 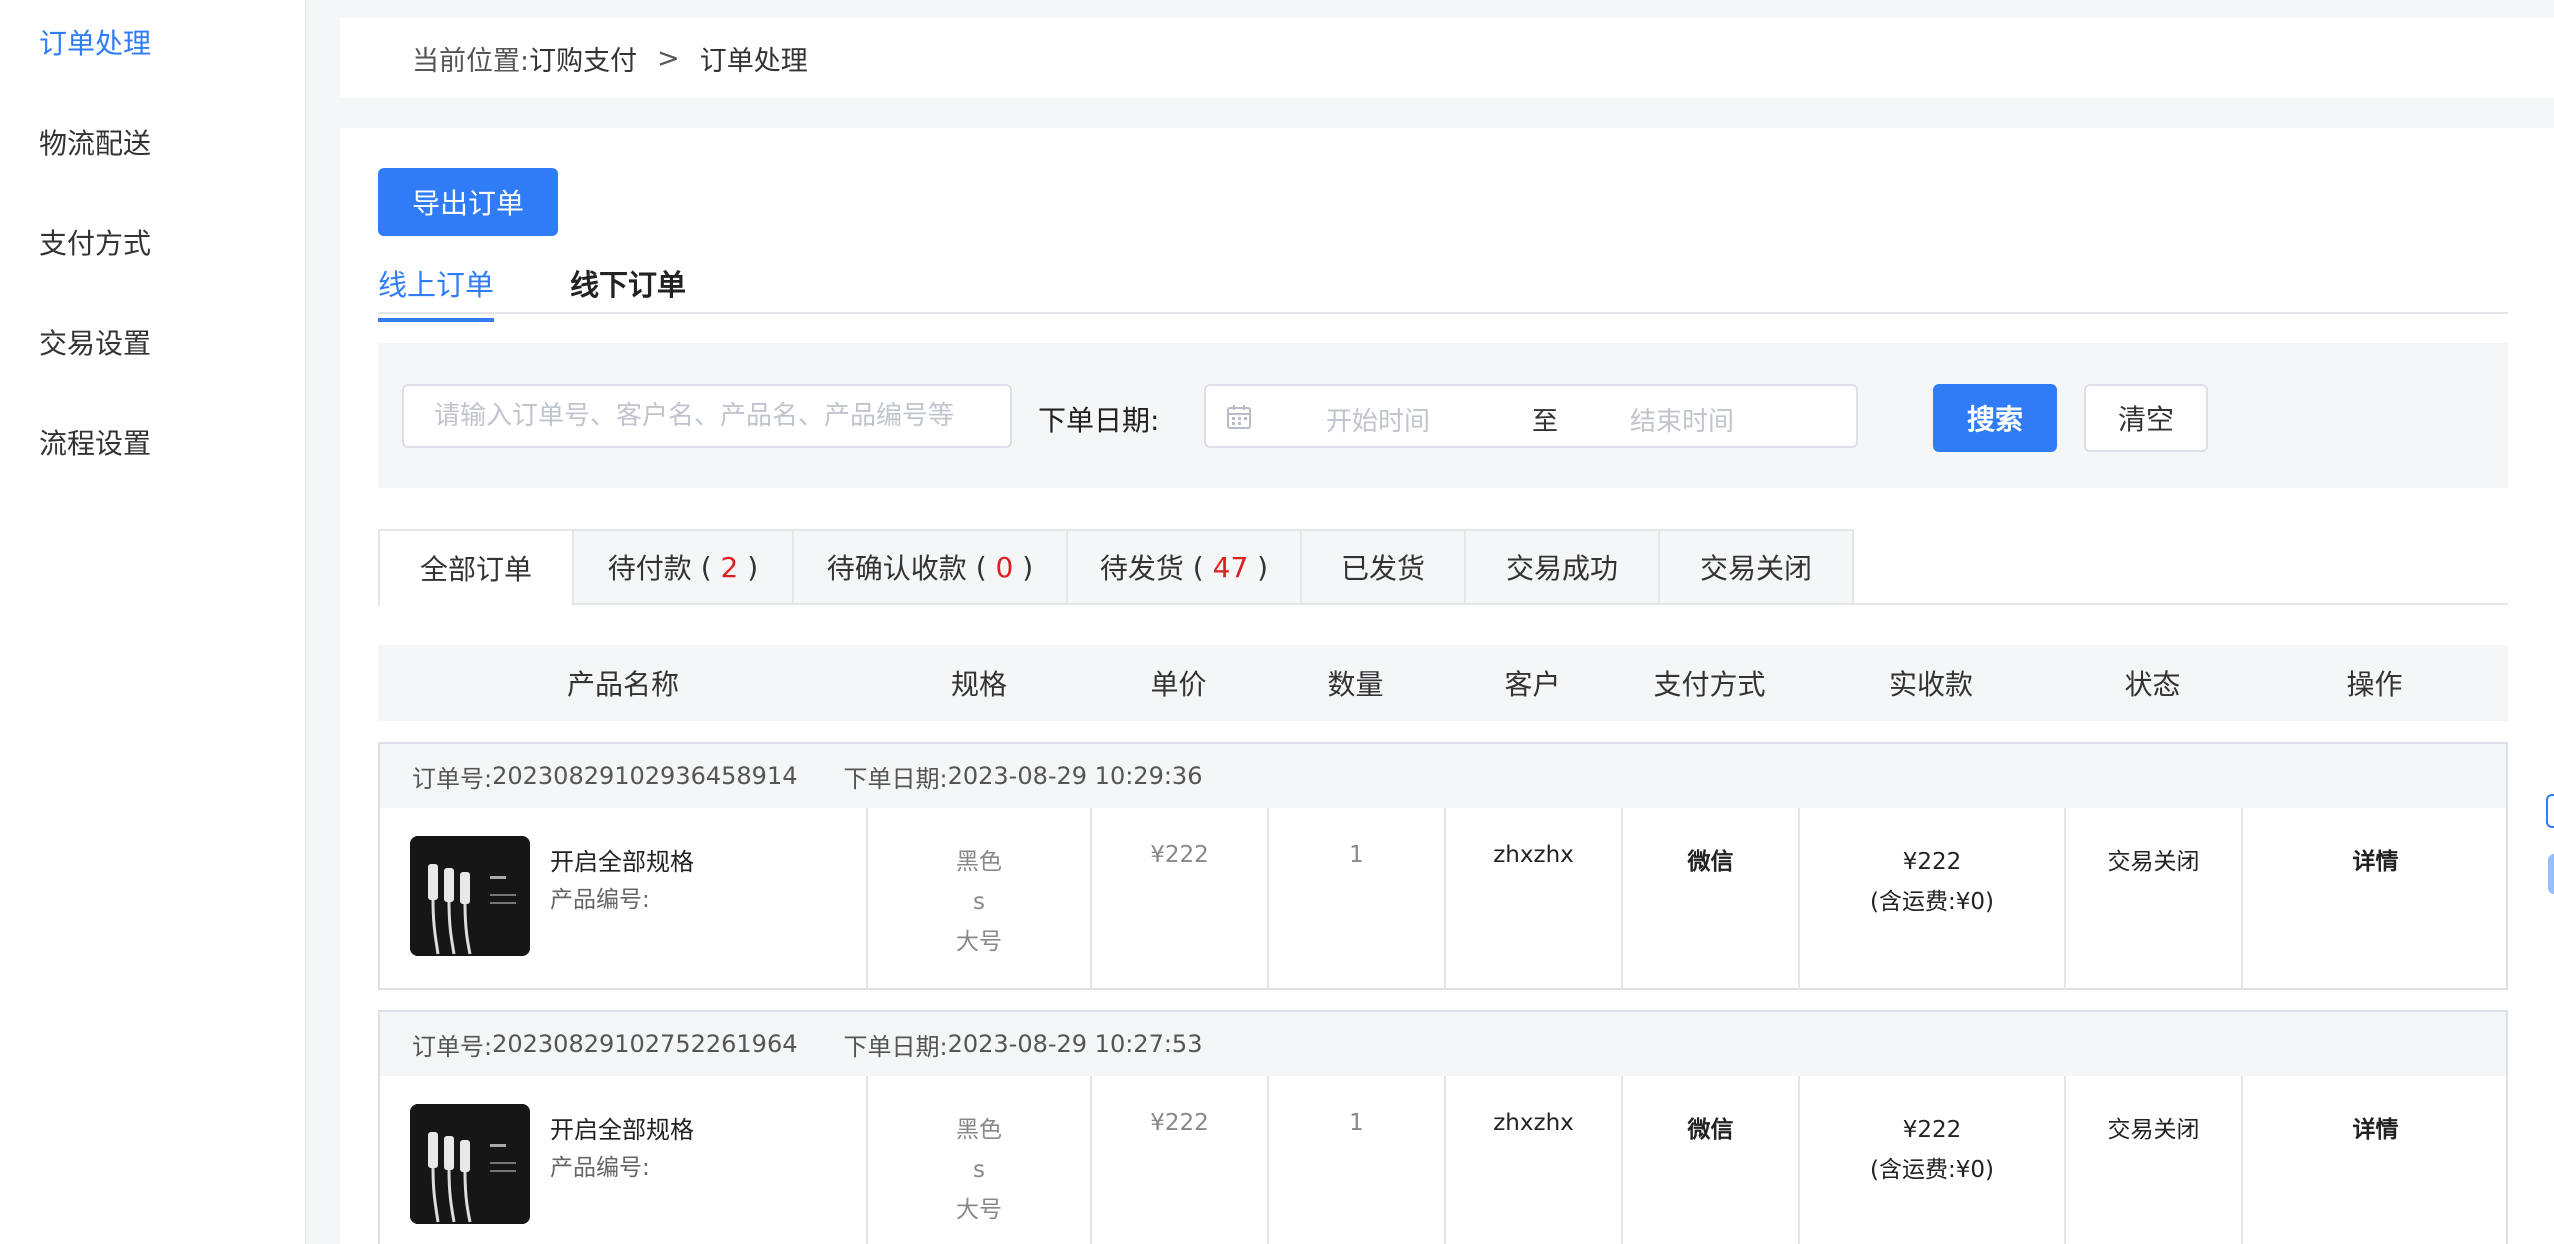 What do you see at coordinates (978, 684) in the screenshot?
I see `column-header-spec: 规格` at bounding box center [978, 684].